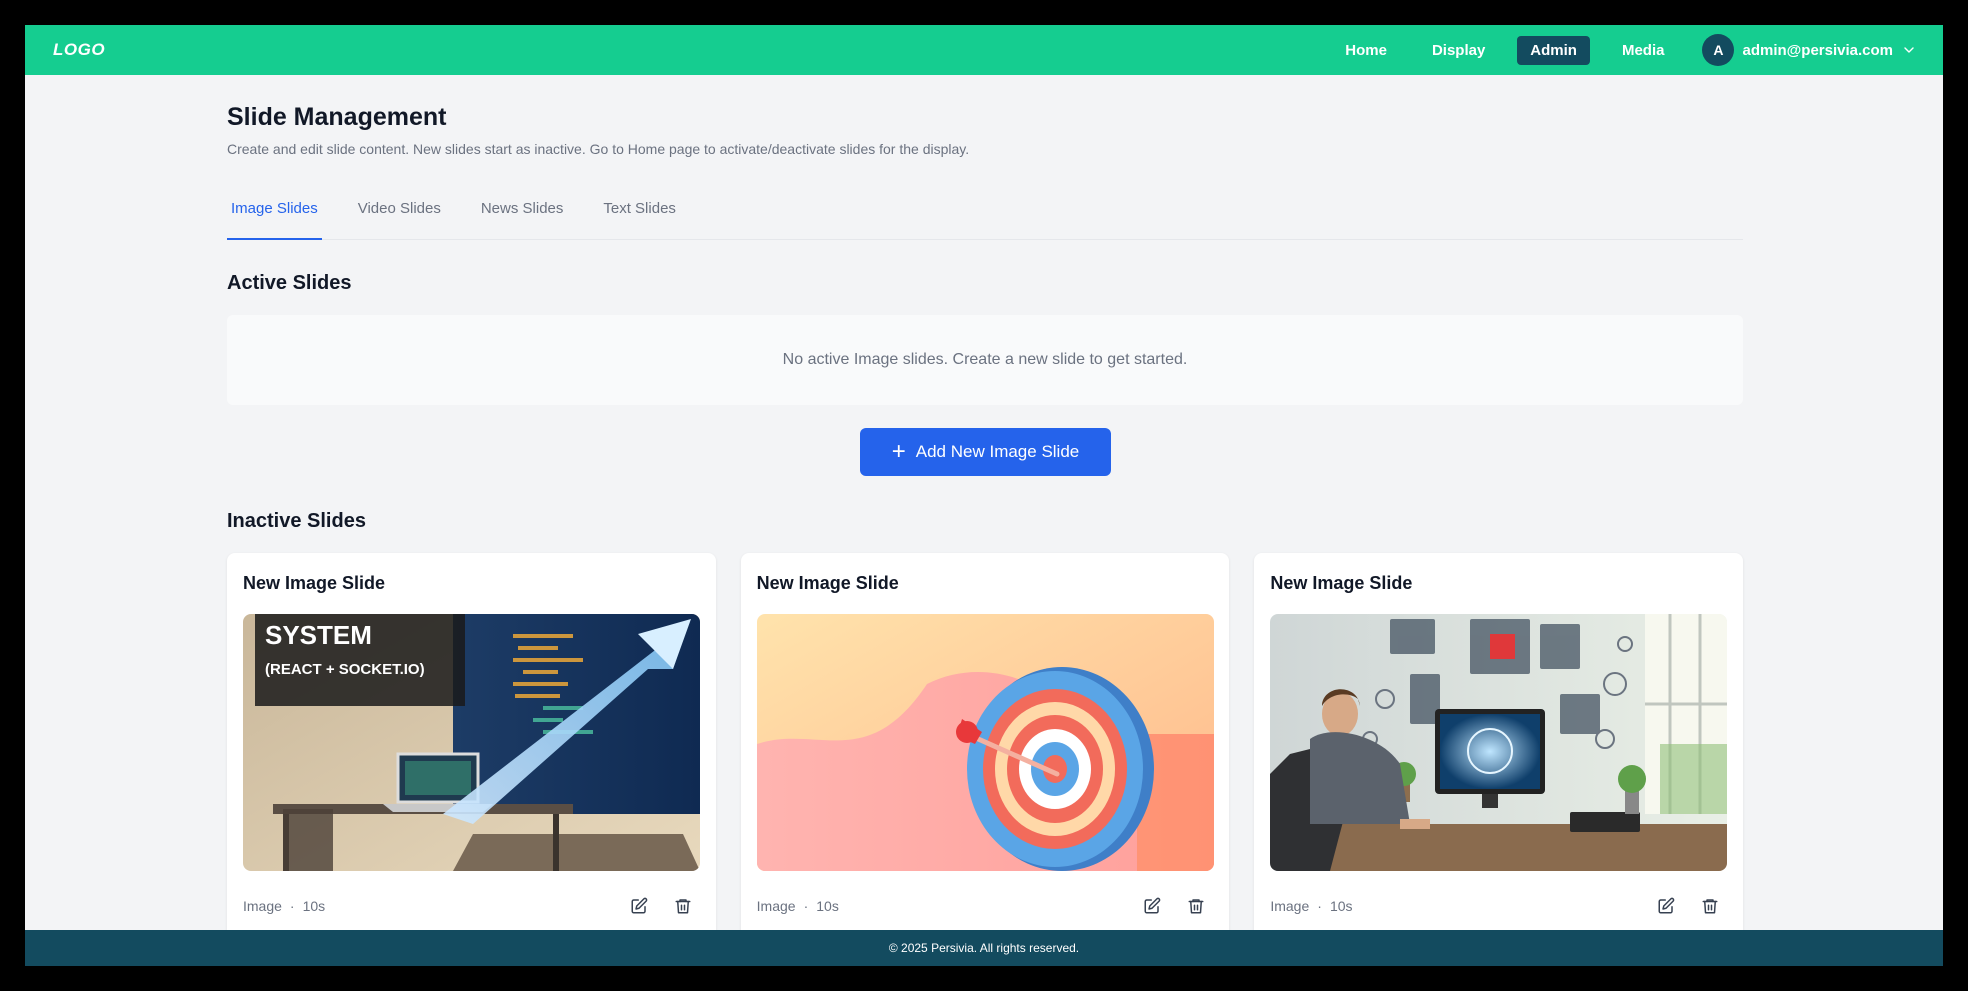 This screenshot has height=991, width=1968. I want to click on nav-admin: Admin, so click(1553, 50).